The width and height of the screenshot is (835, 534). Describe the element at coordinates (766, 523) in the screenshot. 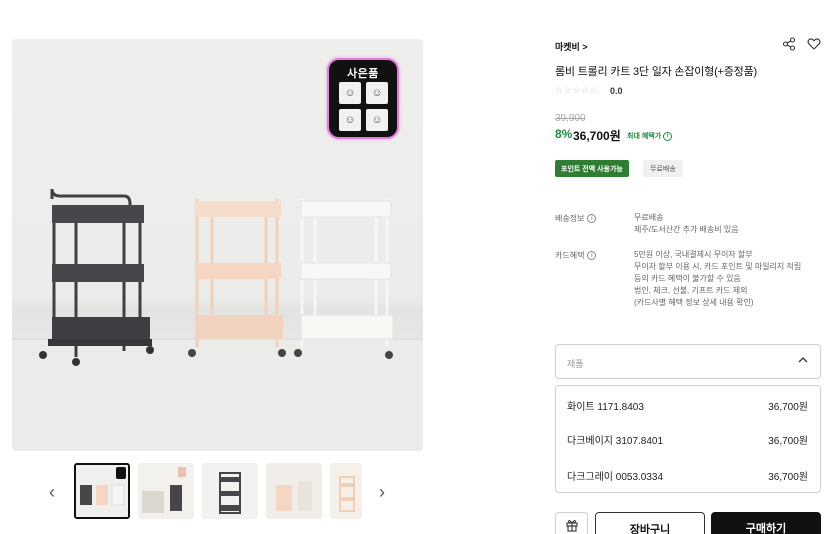

I see `buy-now-button: 구매하기` at that location.